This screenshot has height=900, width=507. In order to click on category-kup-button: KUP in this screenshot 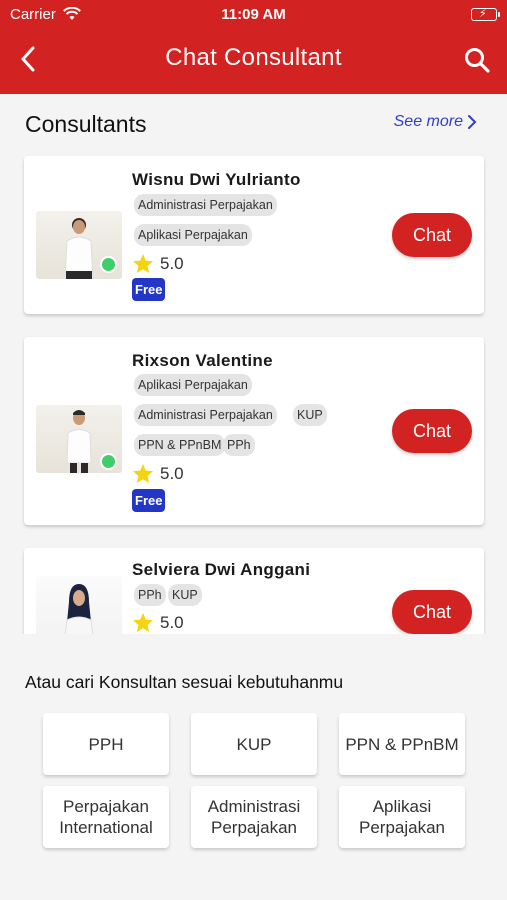, I will do `click(254, 744)`.